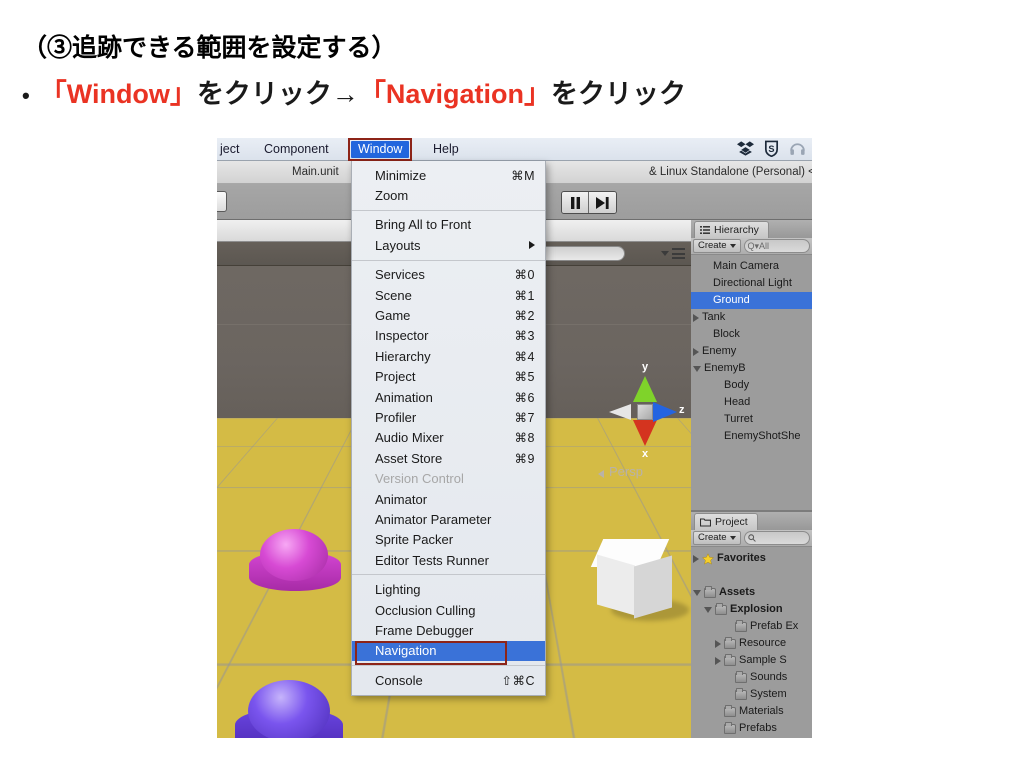 The width and height of the screenshot is (1024, 768). What do you see at coordinates (751, 334) in the screenshot?
I see `hierarchy-row-block: Block` at bounding box center [751, 334].